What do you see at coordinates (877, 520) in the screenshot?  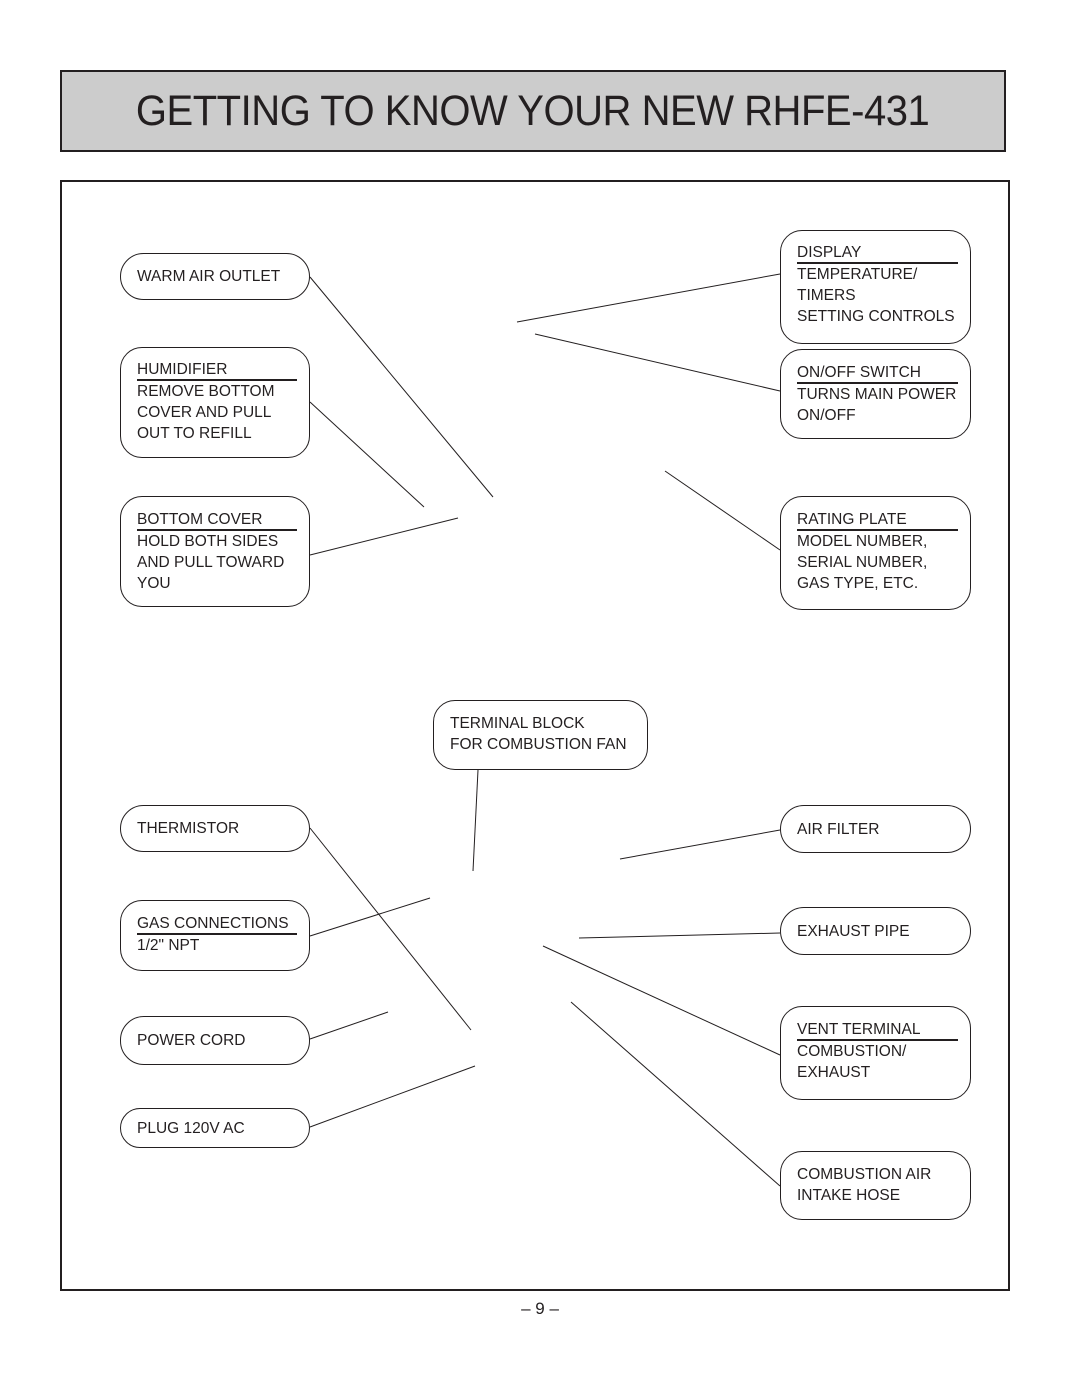 I see `callout-heading: RATING PLATE` at bounding box center [877, 520].